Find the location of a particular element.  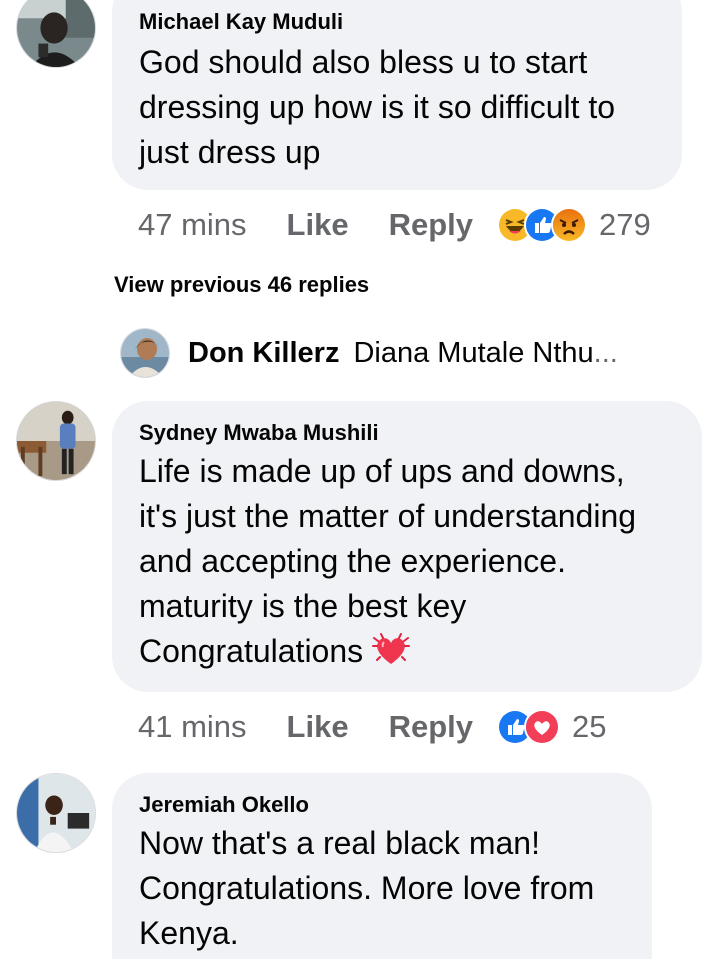

comment-line-text: Congratulations is located at coordinates (251, 651).